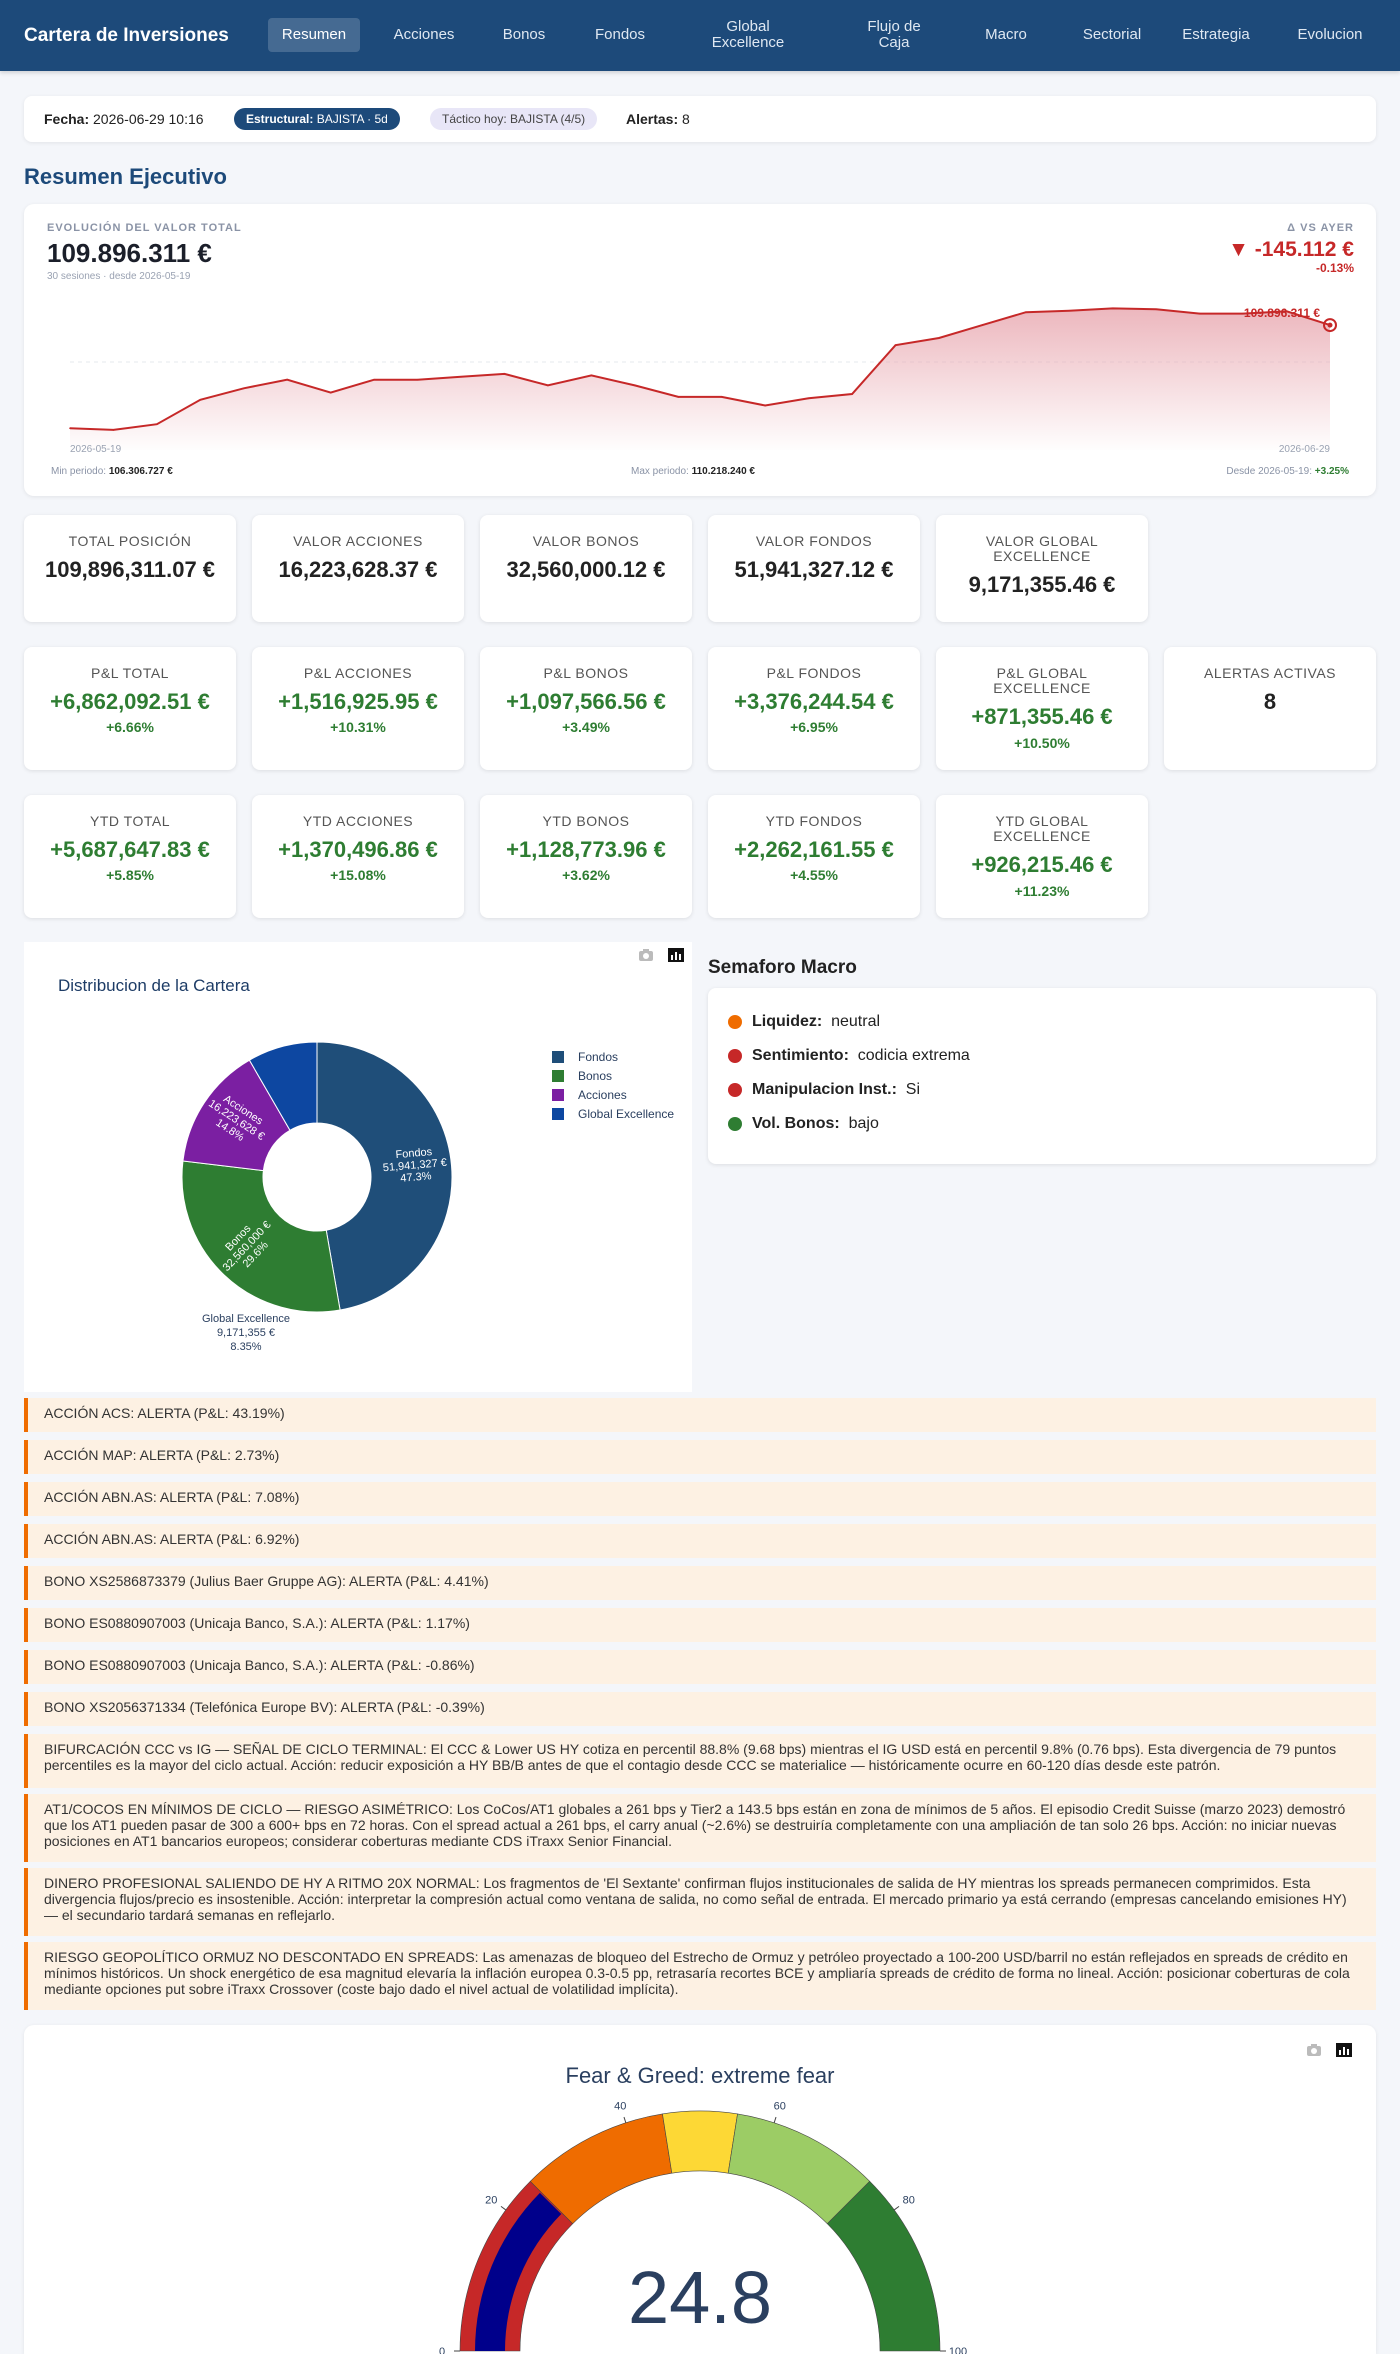 The width and height of the screenshot is (1400, 2354). I want to click on gauge-tick-label: 60, so click(780, 2107).